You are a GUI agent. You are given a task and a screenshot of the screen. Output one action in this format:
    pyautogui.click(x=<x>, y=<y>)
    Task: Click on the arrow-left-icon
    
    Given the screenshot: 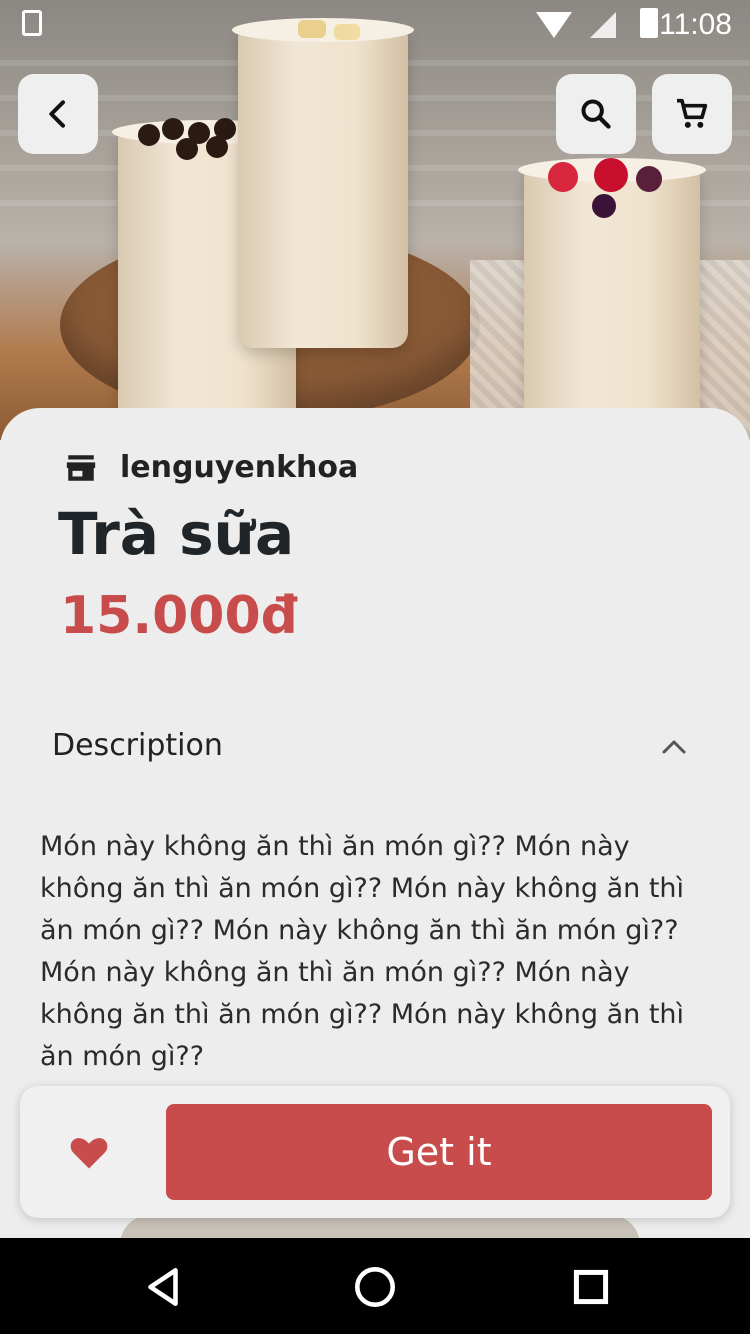 What is the action you would take?
    pyautogui.click(x=57, y=114)
    